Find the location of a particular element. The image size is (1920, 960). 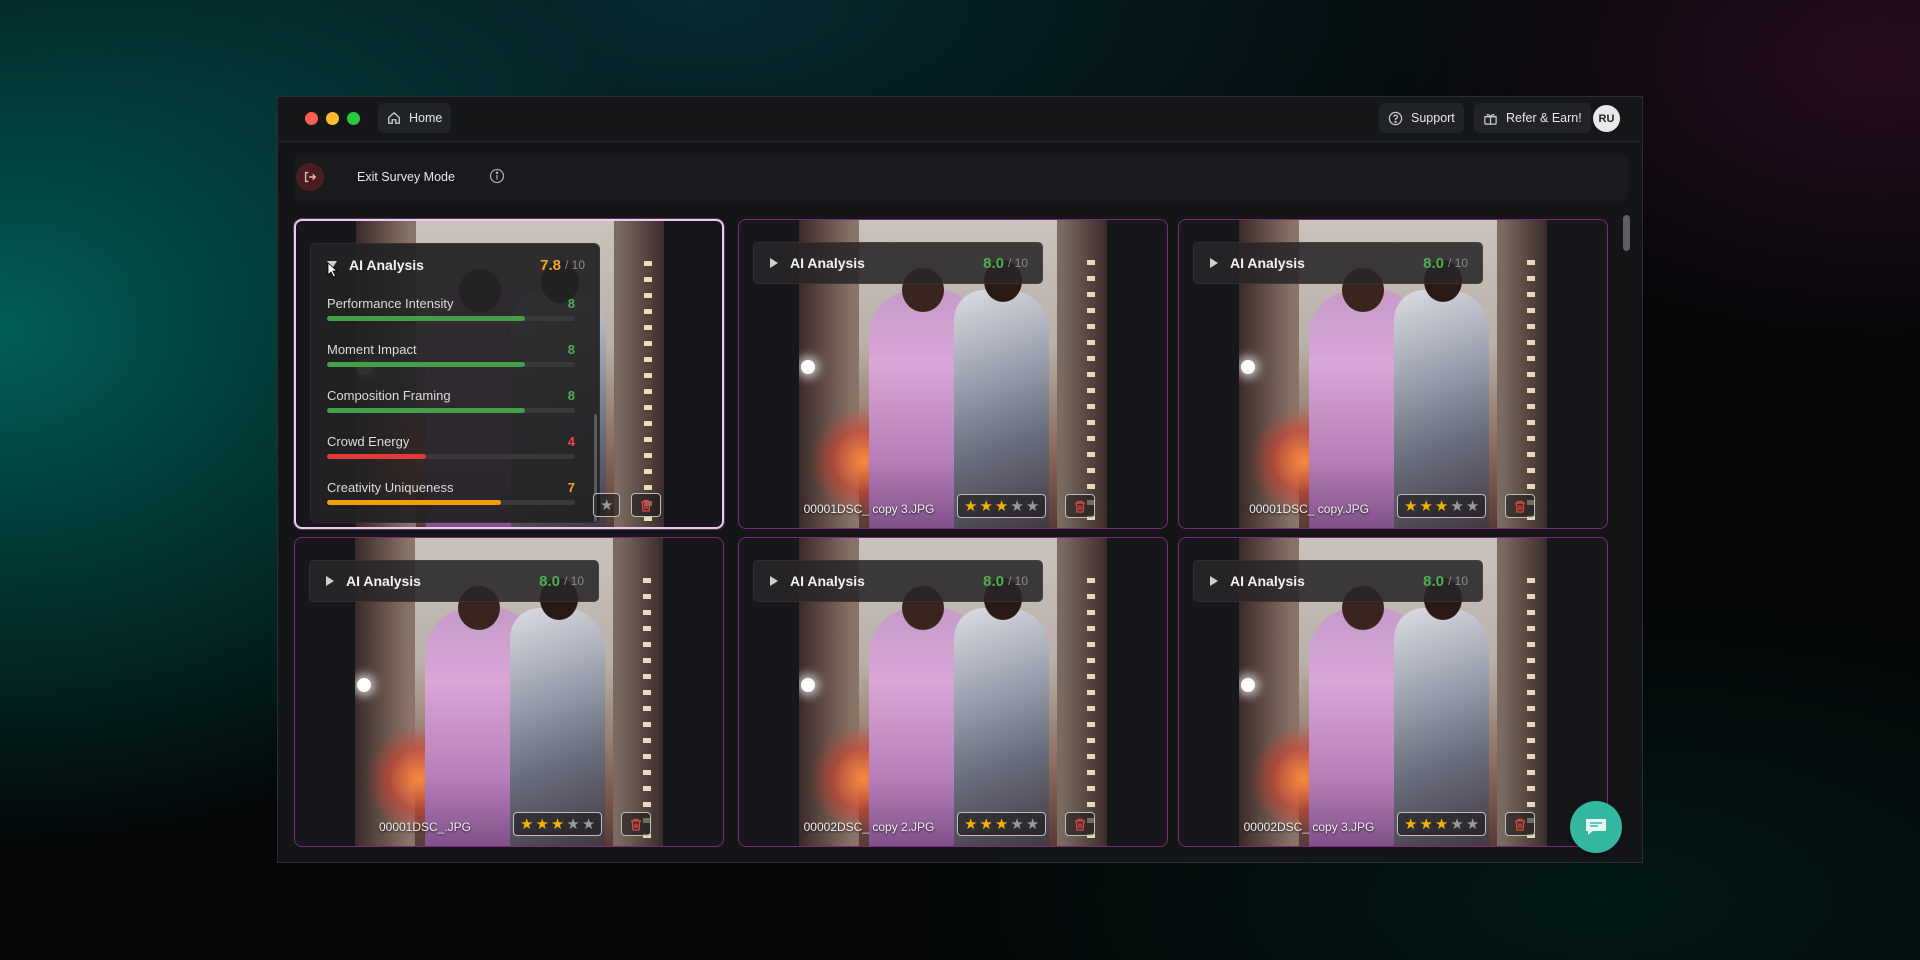

support-button: Support is located at coordinates (1421, 118).